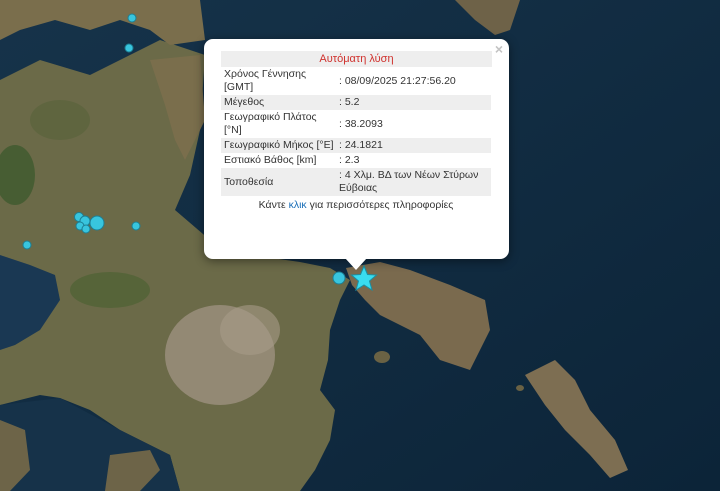 The width and height of the screenshot is (720, 491). What do you see at coordinates (397, 80) in the screenshot?
I see `info-value: : 08/09/2025 21:27:56.20` at bounding box center [397, 80].